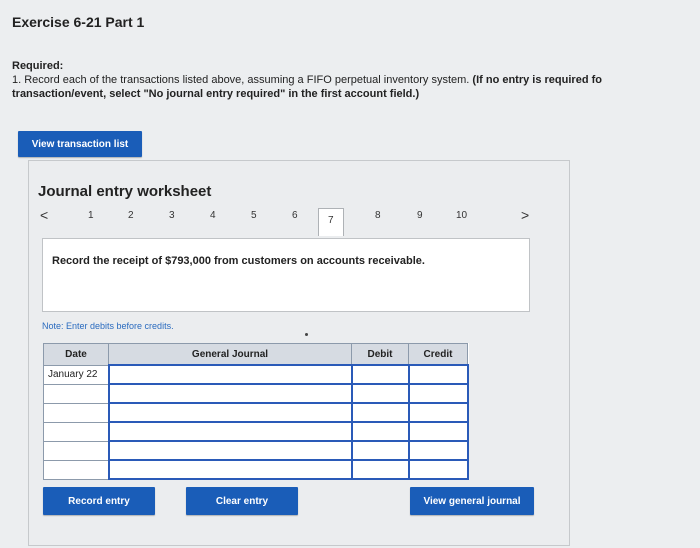  I want to click on view-general-journal-button: View general journal, so click(472, 501).